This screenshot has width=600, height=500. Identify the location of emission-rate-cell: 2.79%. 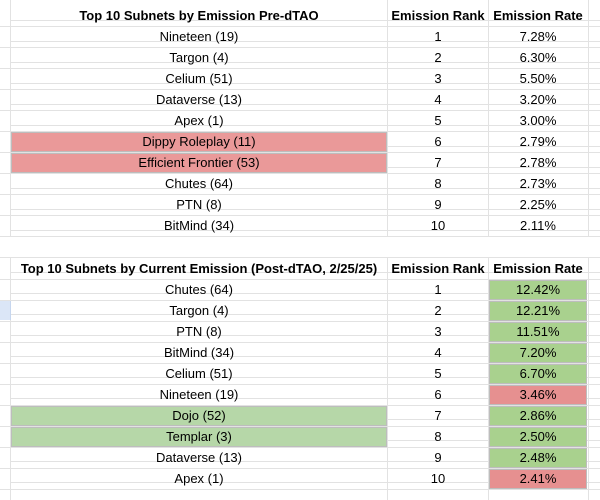
(538, 142).